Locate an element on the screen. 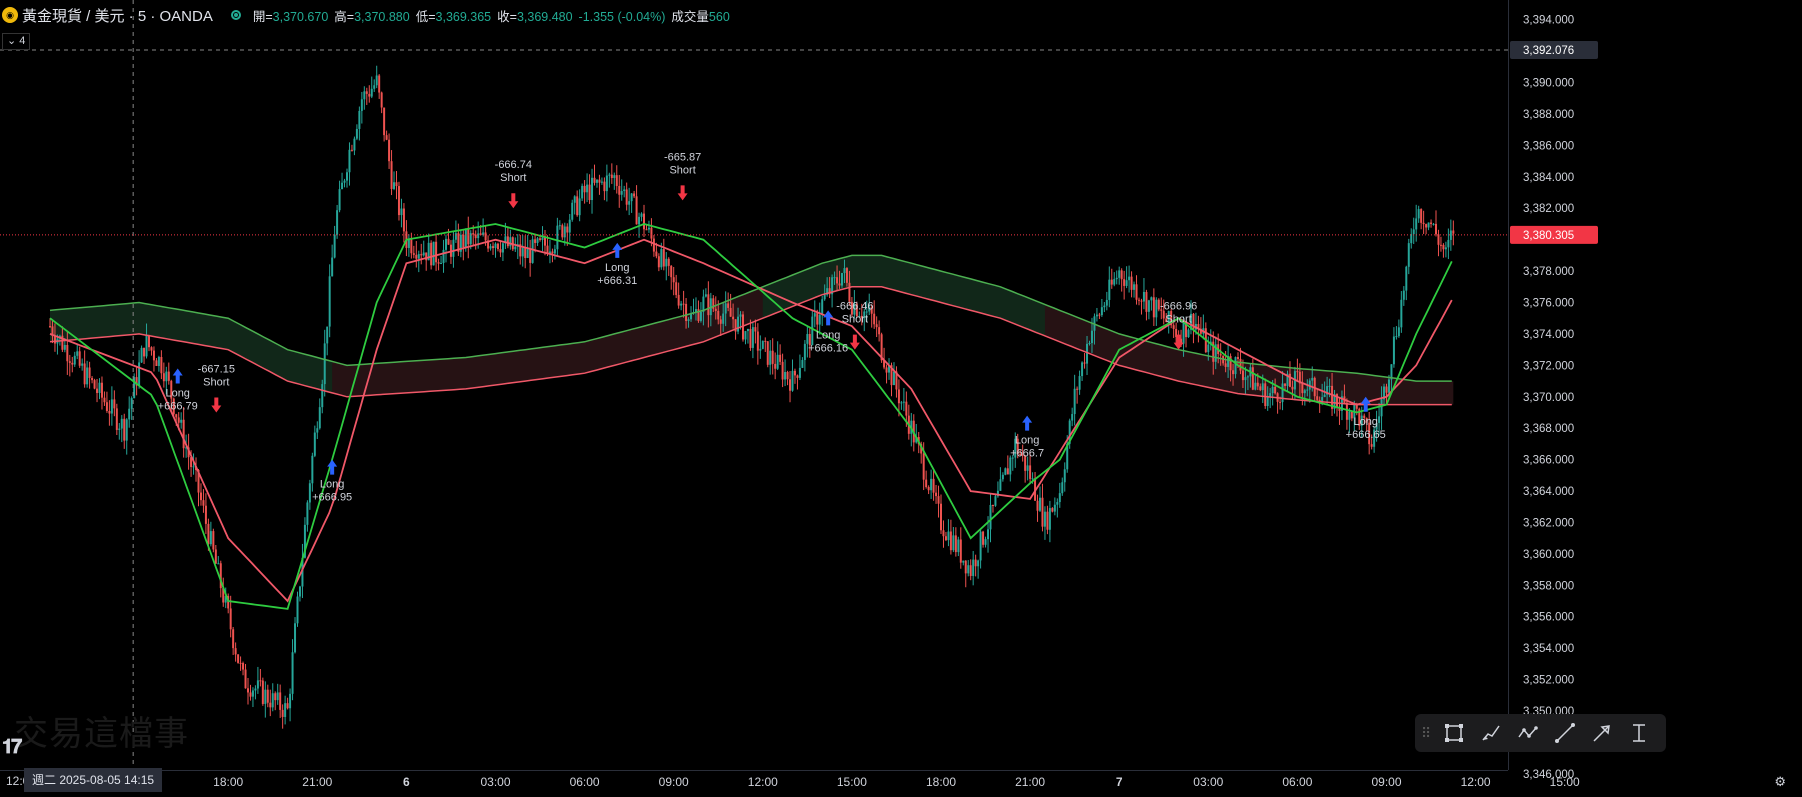 The width and height of the screenshot is (1802, 797). indicator-toggle: ⌄ 4 is located at coordinates (16, 41).